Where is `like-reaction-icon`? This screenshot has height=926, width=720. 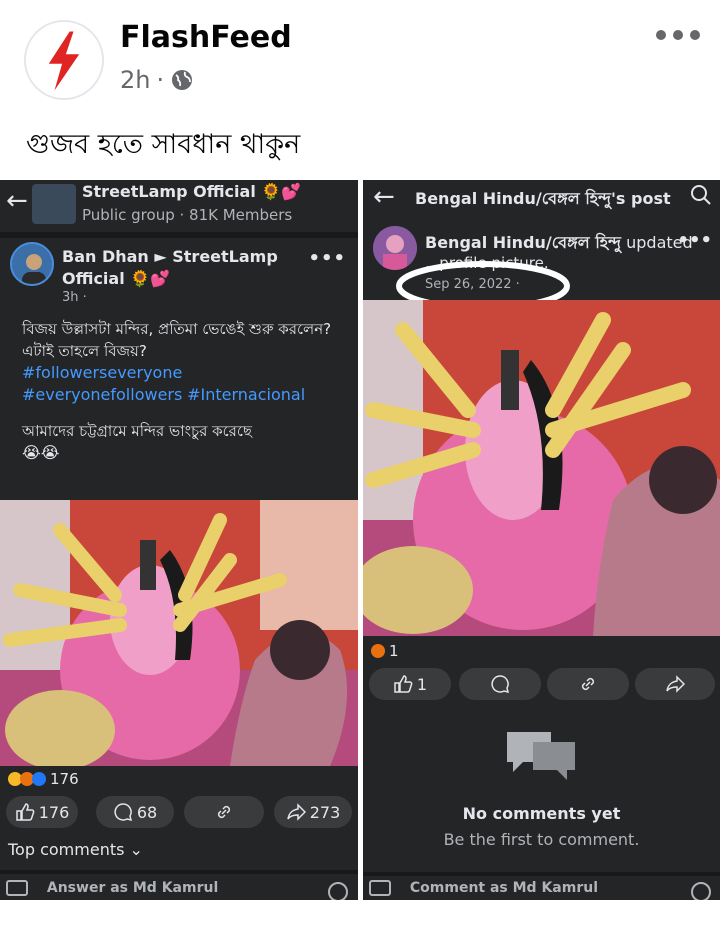
like-reaction-icon is located at coordinates (39, 779).